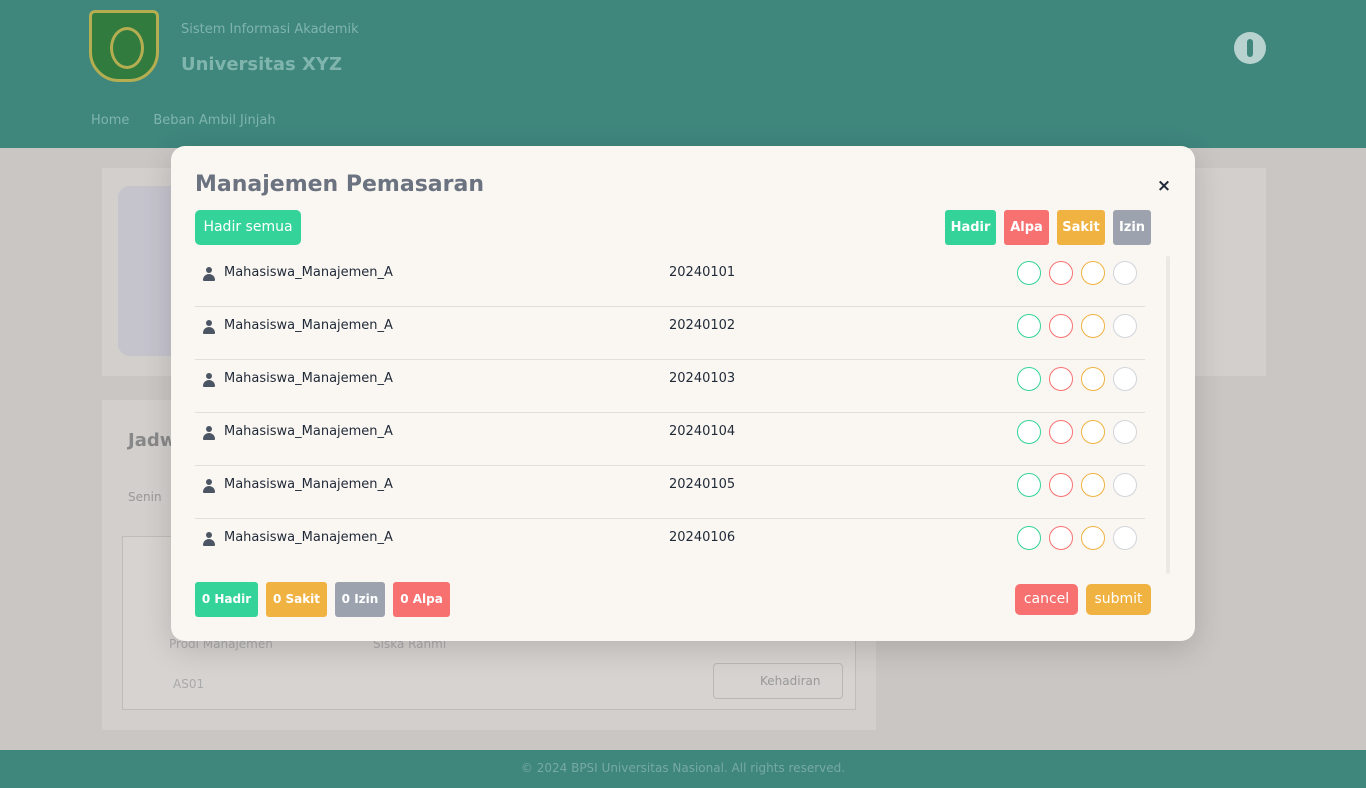 This screenshot has height=788, width=1366. I want to click on student-row: Mahasiswa_Manajemen_A 20240102, so click(670, 333).